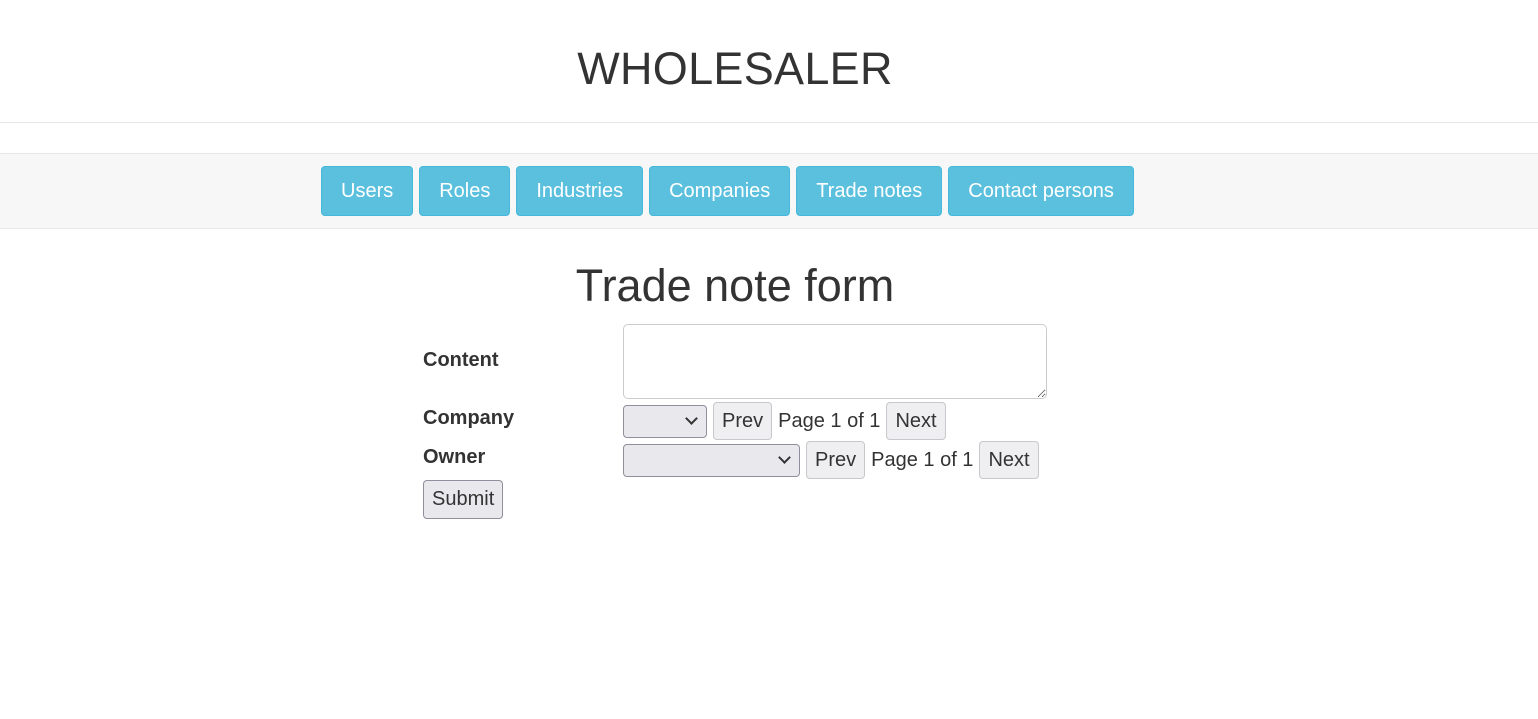  Describe the element at coordinates (367, 191) in the screenshot. I see `nav-users-button: Users` at that location.